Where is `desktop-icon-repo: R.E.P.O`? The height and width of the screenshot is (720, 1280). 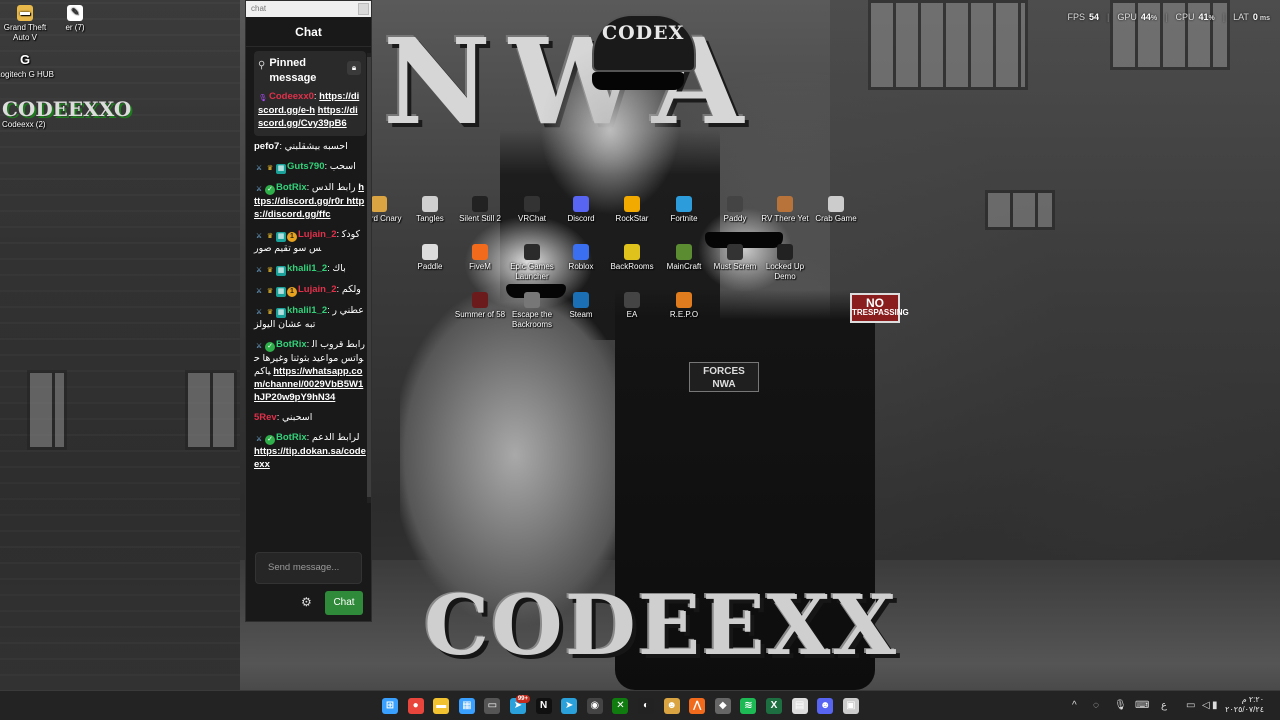 desktop-icon-repo: R.E.P.O is located at coordinates (684, 306).